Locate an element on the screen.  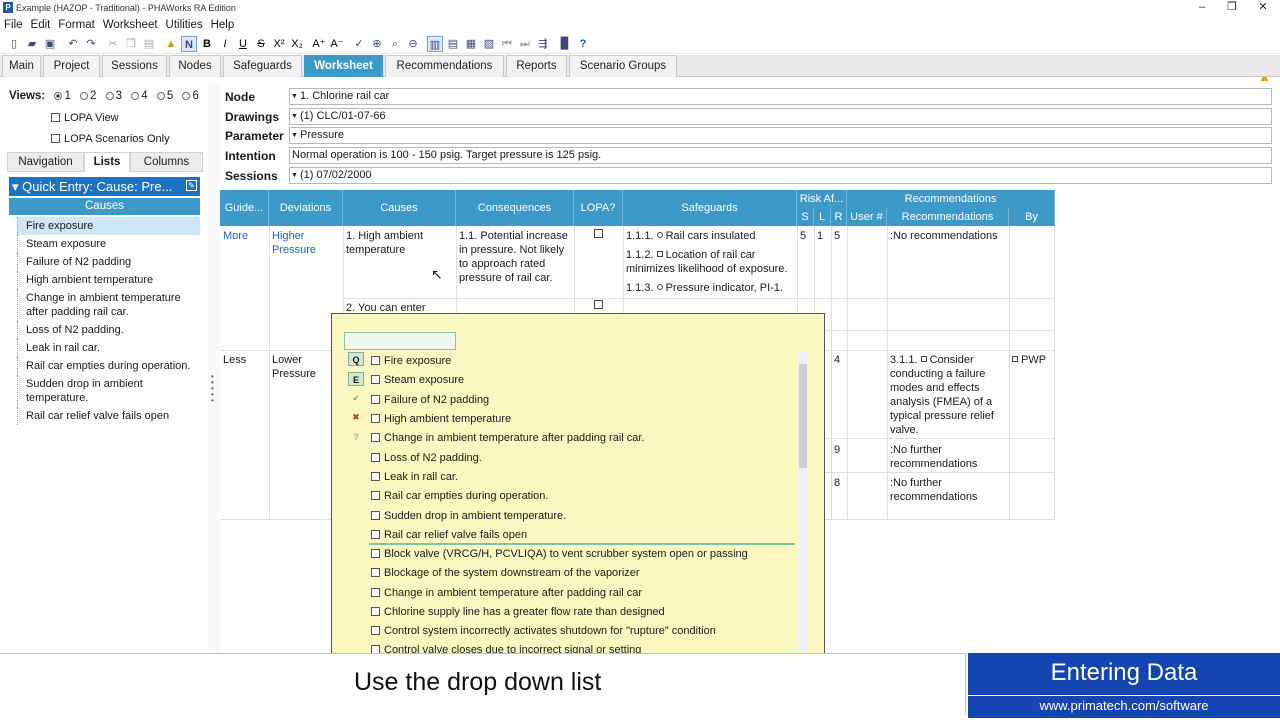
view-option-5: 5 is located at coordinates (170, 96).